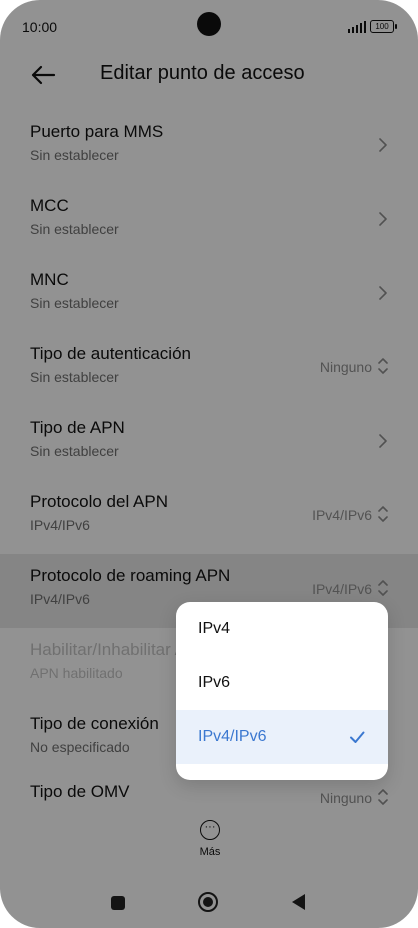 The image size is (418, 928). Describe the element at coordinates (232, 736) in the screenshot. I see `option-label: IPv4/IPv6` at that location.